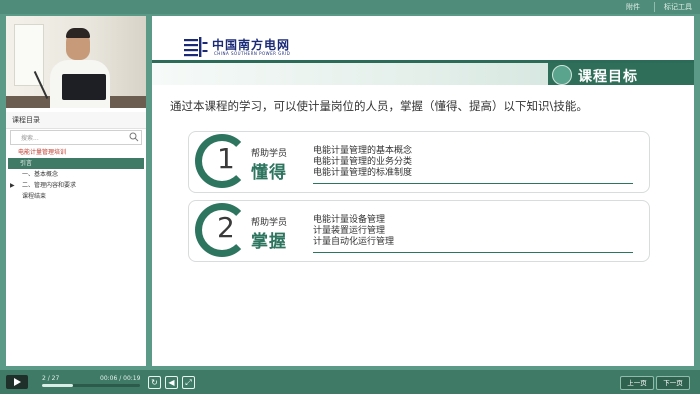  Describe the element at coordinates (26, 120) in the screenshot. I see `catalog-title: 课程目录` at that location.